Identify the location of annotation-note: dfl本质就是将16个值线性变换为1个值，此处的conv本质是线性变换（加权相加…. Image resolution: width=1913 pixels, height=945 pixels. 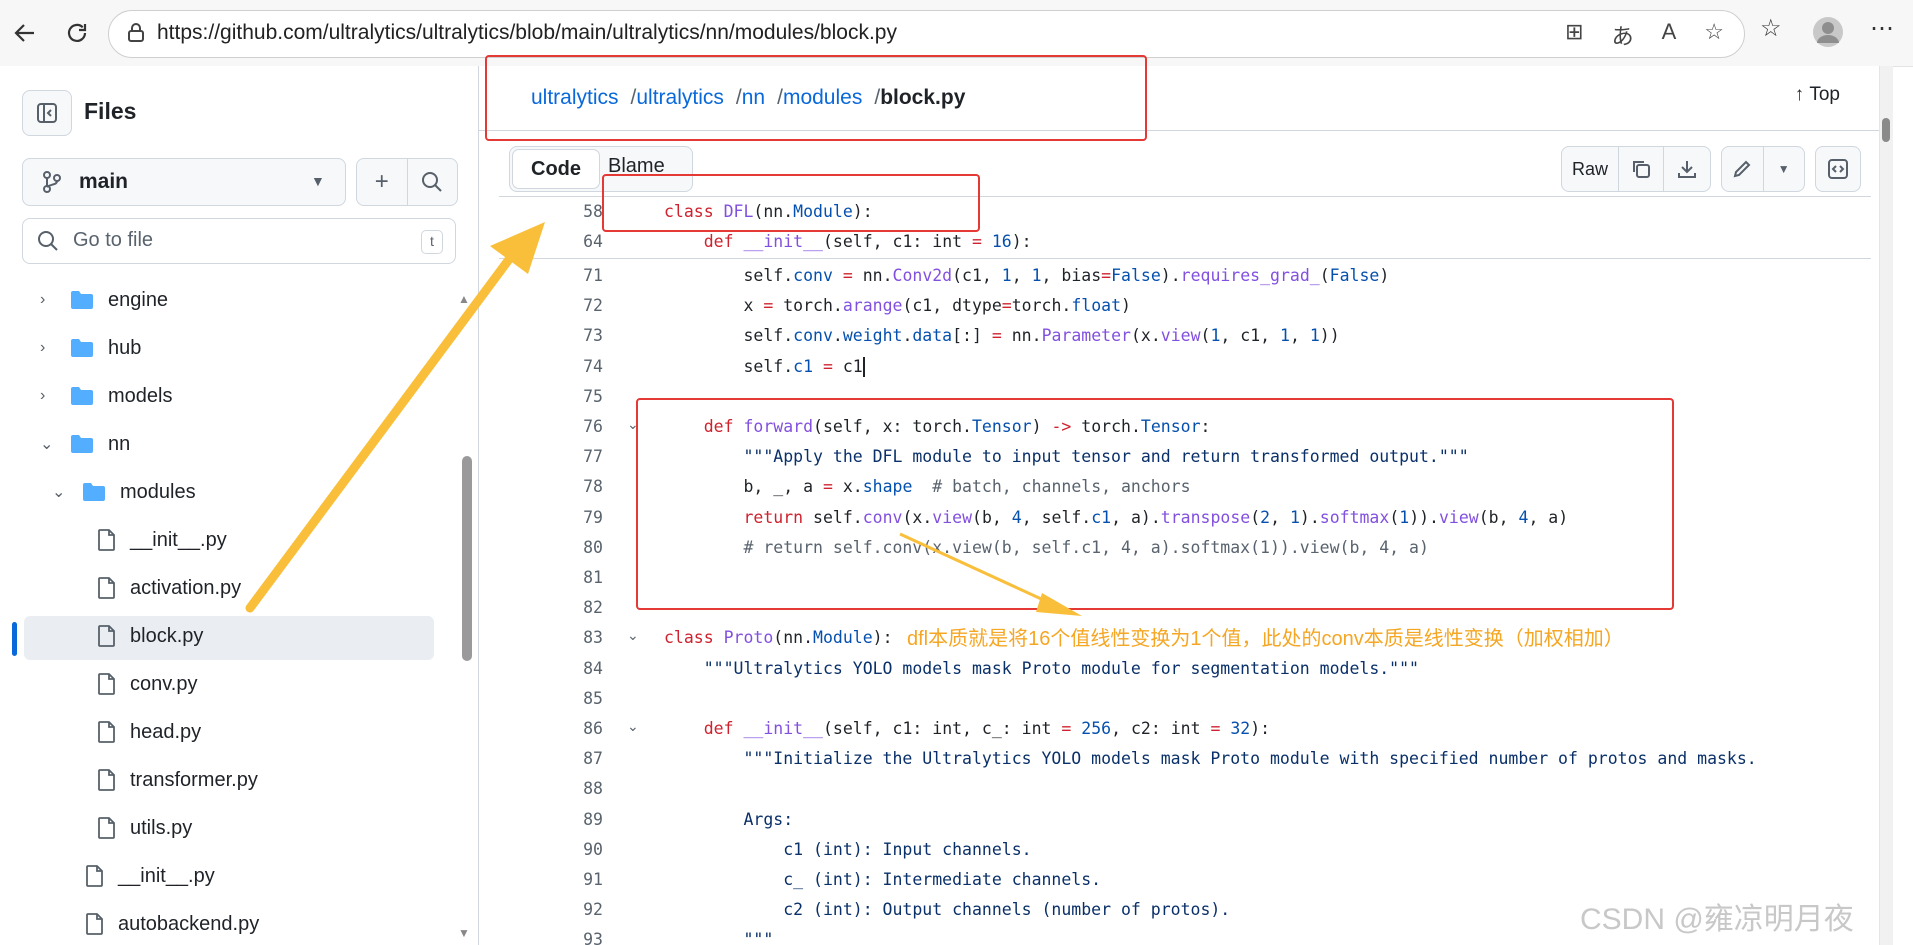
(1265, 639).